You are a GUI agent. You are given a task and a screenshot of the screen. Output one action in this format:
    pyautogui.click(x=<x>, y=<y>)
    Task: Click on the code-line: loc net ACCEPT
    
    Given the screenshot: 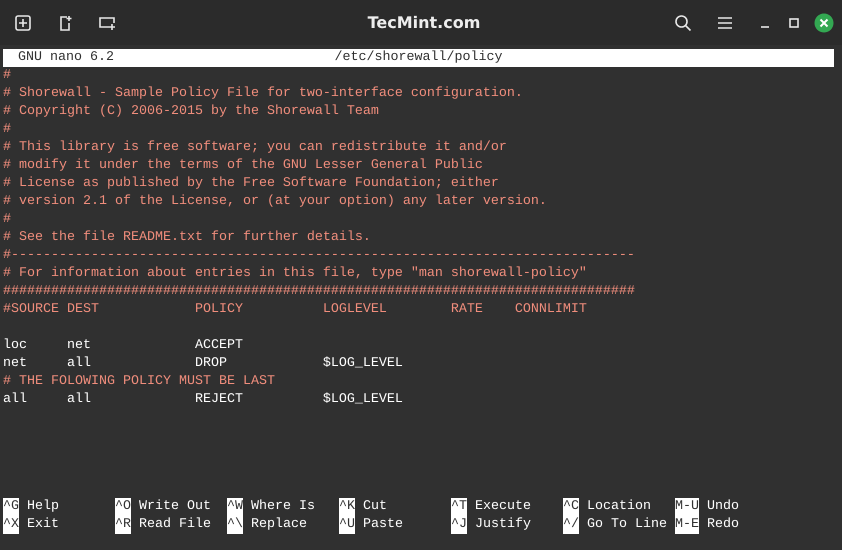 What is the action you would take?
    pyautogui.click(x=123, y=346)
    